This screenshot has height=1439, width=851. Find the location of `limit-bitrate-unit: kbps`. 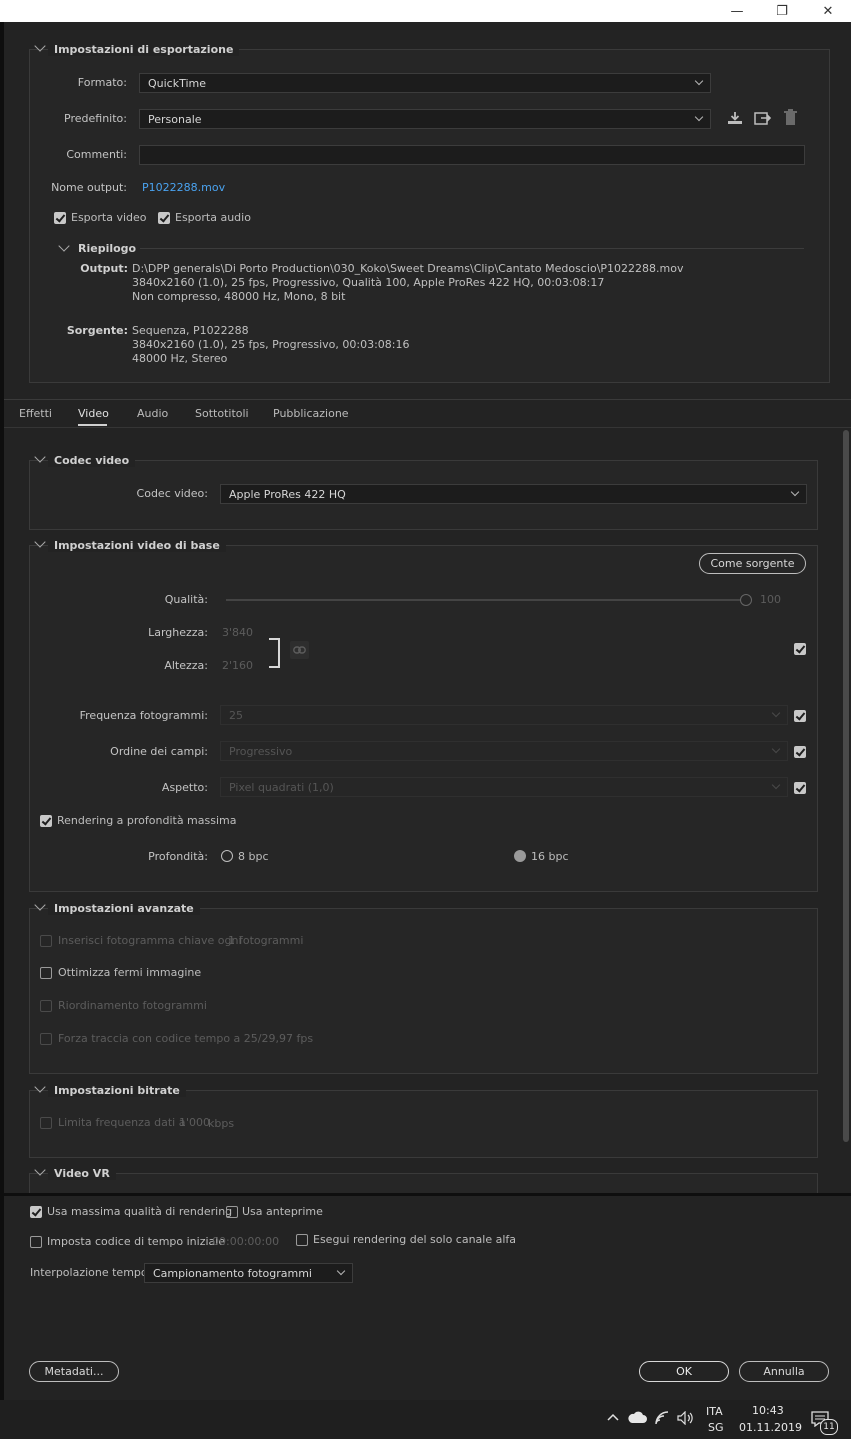

limit-bitrate-unit: kbps is located at coordinates (221, 1123).